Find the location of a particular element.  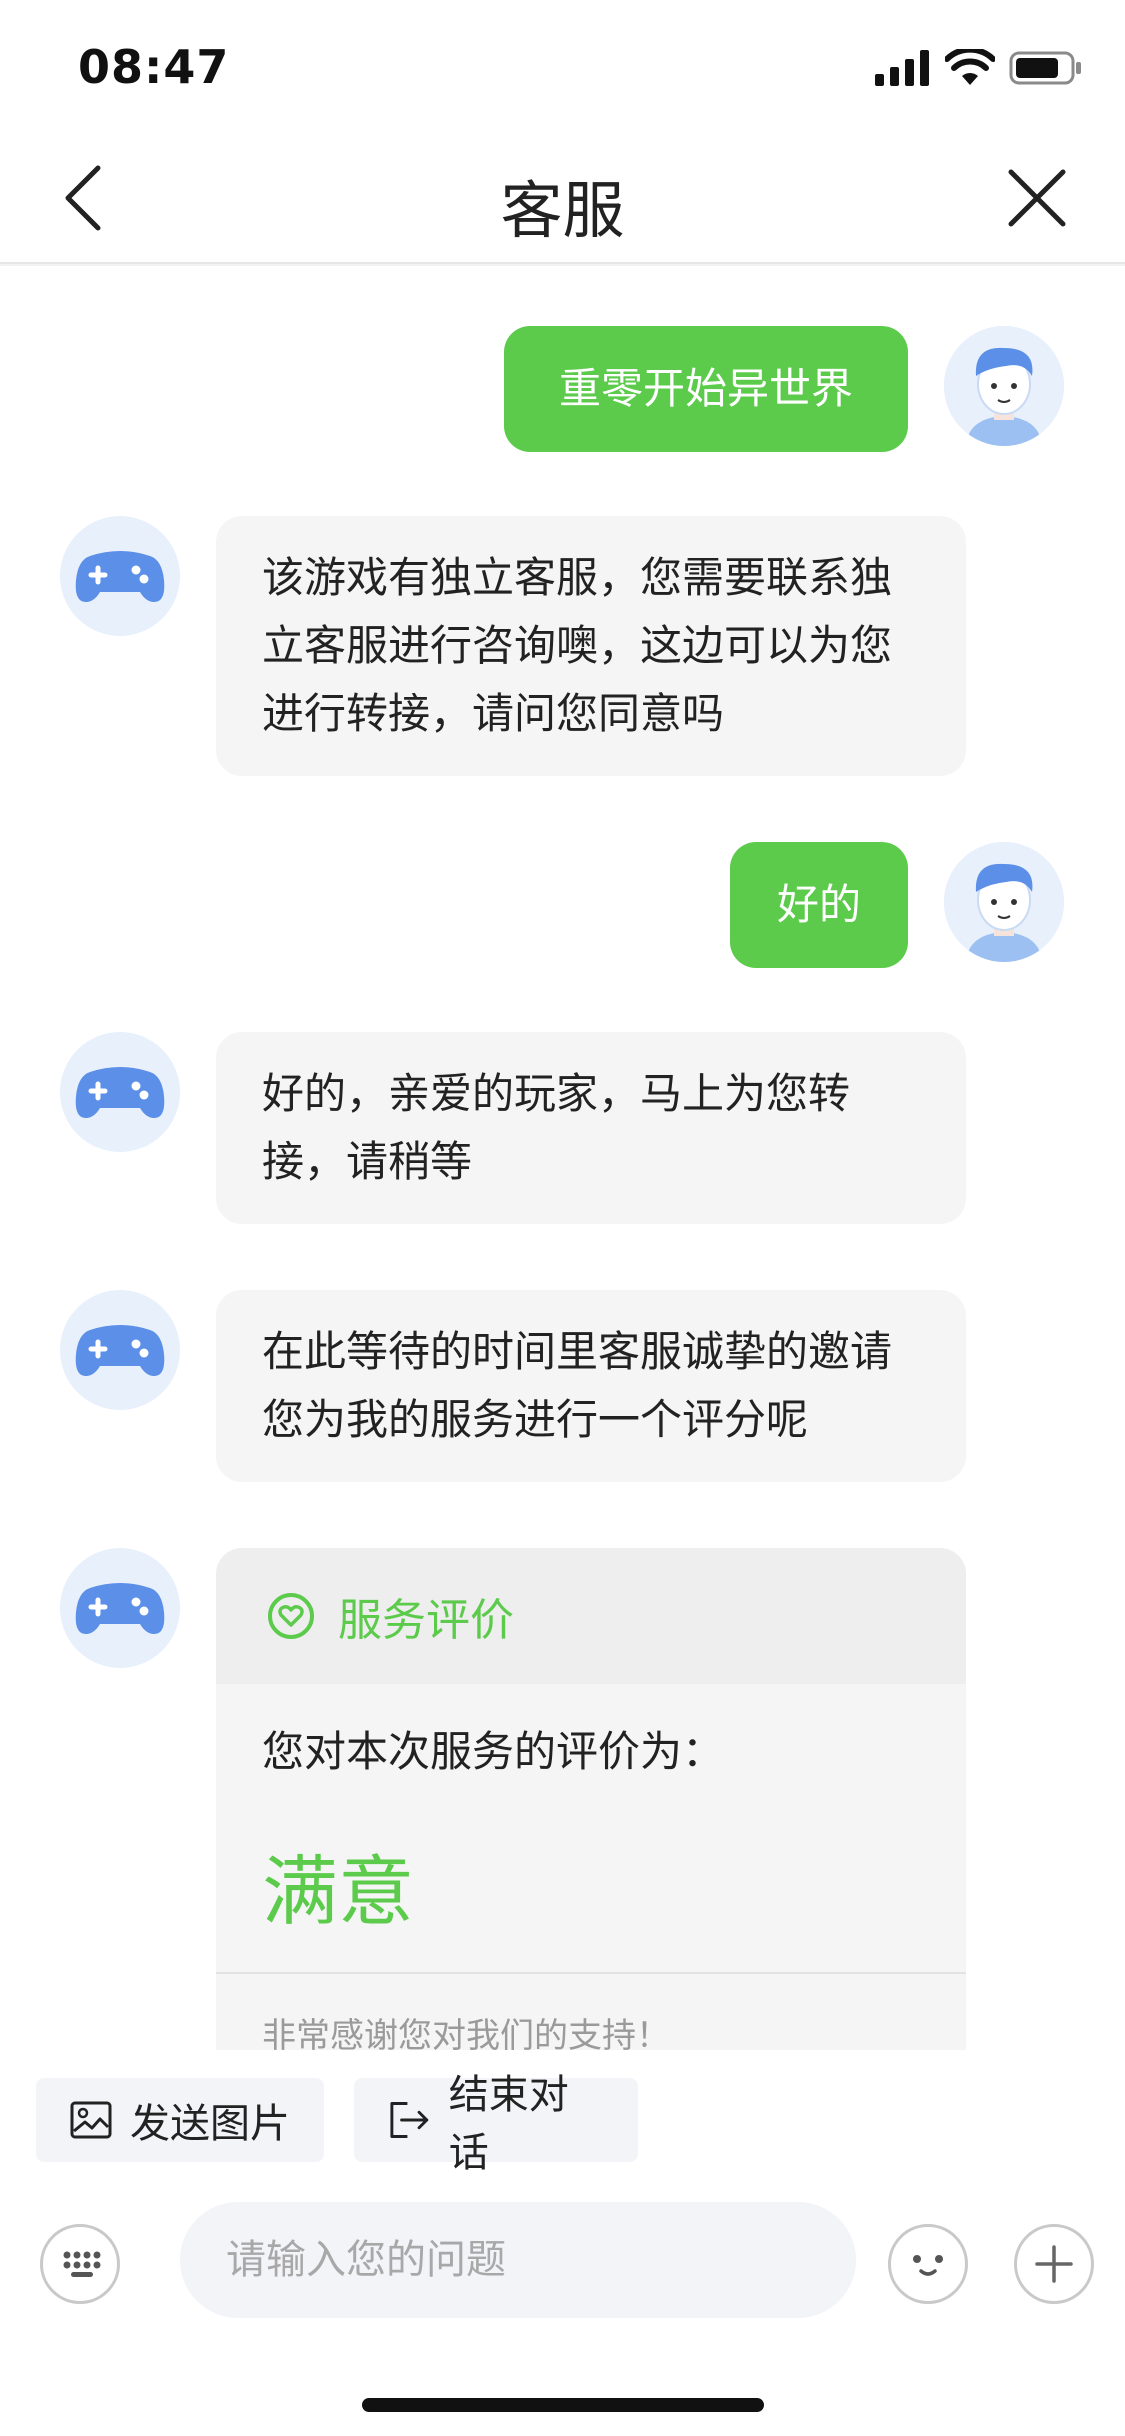

user-message-bubble: 好的 is located at coordinates (819, 905).